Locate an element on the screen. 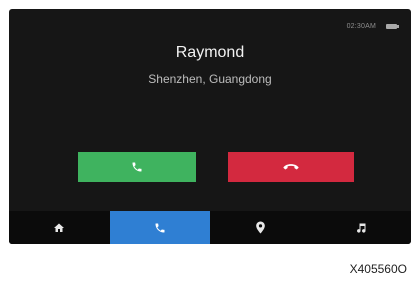 This screenshot has width=420, height=287. caller-location: Shenzhen, Guangdong is located at coordinates (210, 79).